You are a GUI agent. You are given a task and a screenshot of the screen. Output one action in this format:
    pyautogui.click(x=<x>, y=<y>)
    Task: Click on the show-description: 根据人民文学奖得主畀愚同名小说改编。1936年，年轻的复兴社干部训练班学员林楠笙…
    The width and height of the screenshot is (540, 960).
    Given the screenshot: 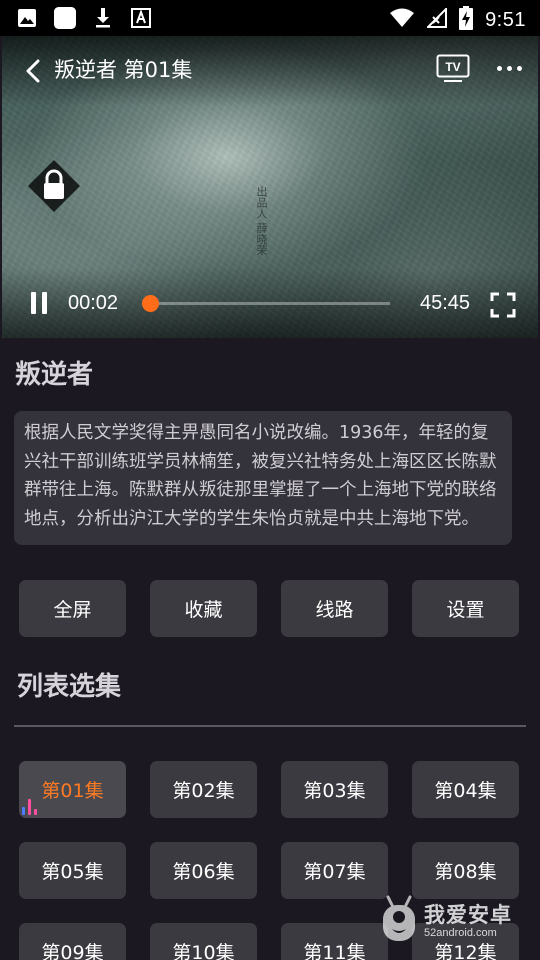 What is the action you would take?
    pyautogui.click(x=263, y=478)
    